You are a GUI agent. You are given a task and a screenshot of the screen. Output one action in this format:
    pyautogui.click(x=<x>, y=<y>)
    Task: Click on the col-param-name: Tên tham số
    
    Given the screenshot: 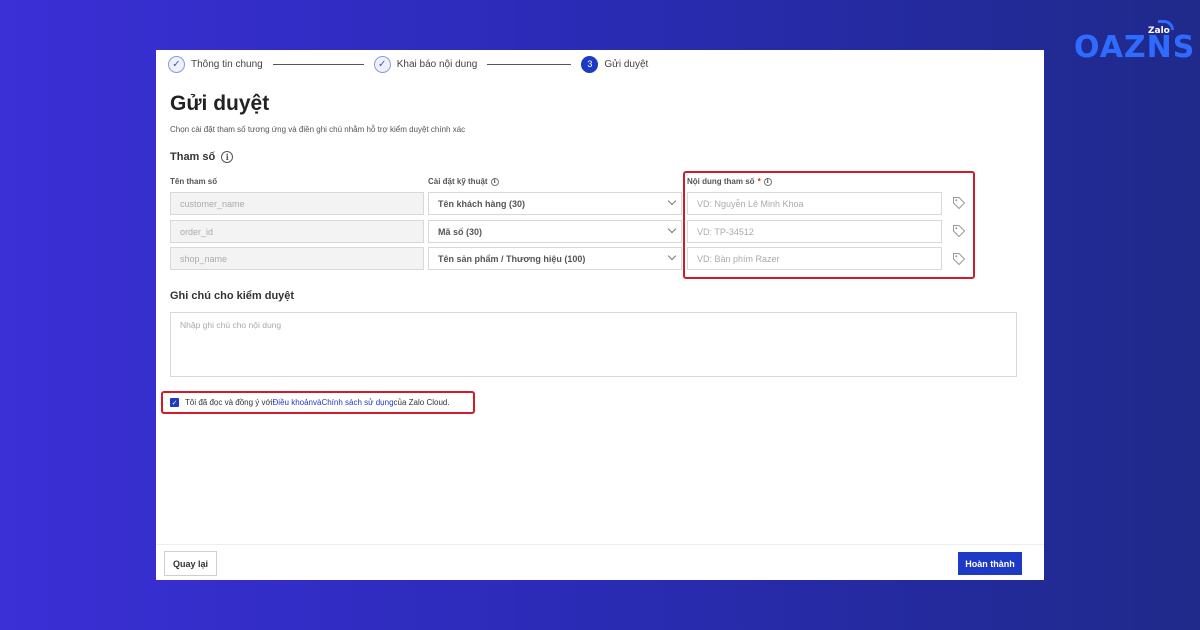 What is the action you would take?
    pyautogui.click(x=193, y=181)
    